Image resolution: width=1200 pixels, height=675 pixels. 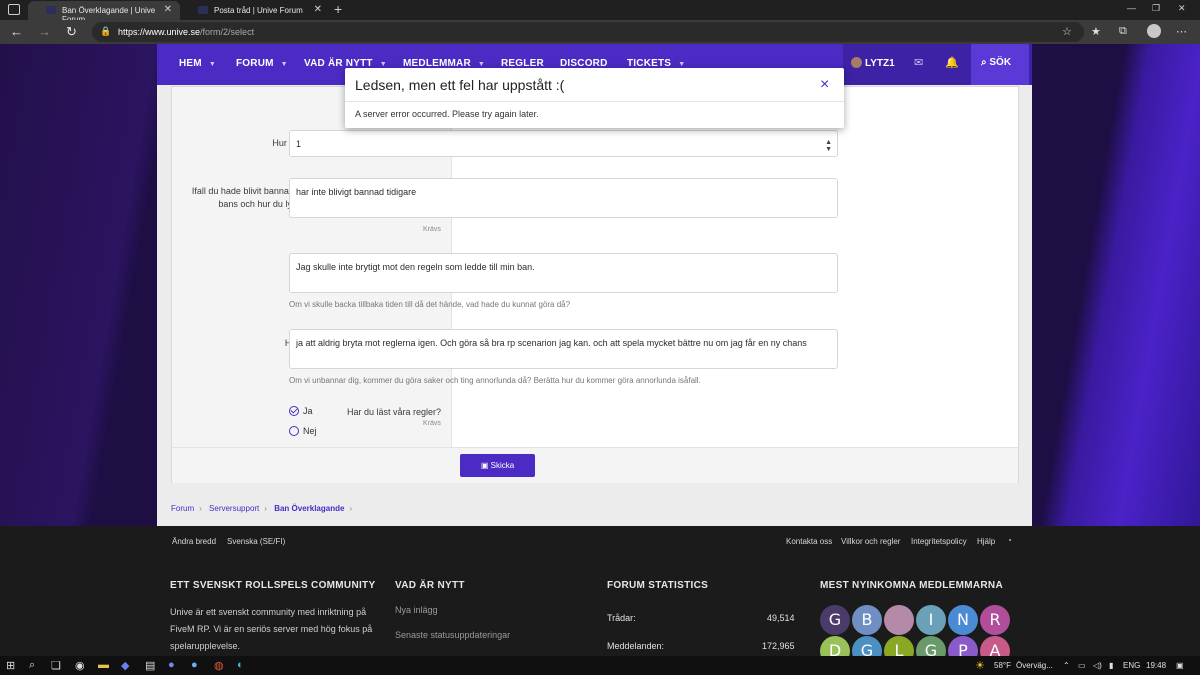 What do you see at coordinates (1066, 665) in the screenshot?
I see `tray-expand-icon: ⌃` at bounding box center [1066, 665].